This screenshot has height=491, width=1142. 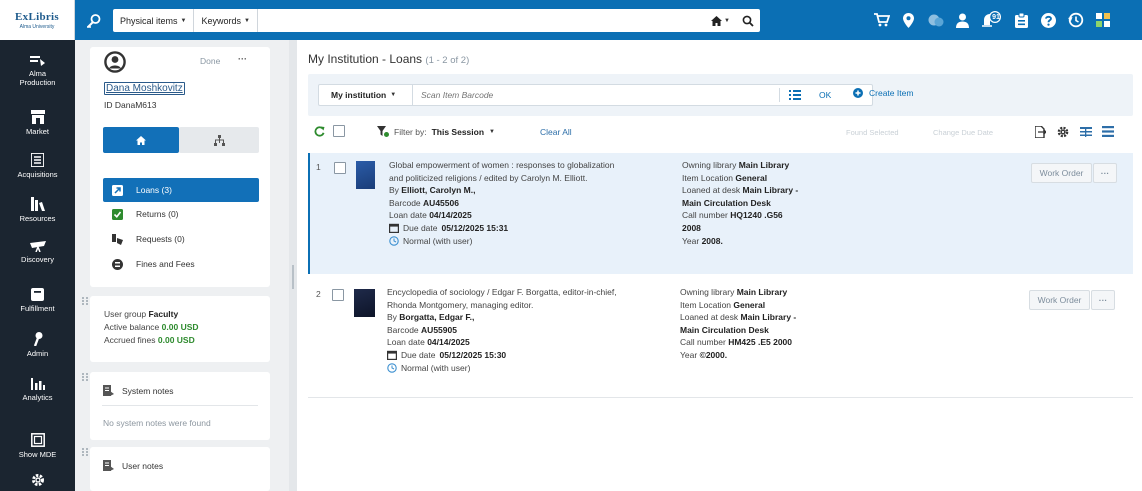 What do you see at coordinates (383, 131) in the screenshot?
I see `filter-icon` at bounding box center [383, 131].